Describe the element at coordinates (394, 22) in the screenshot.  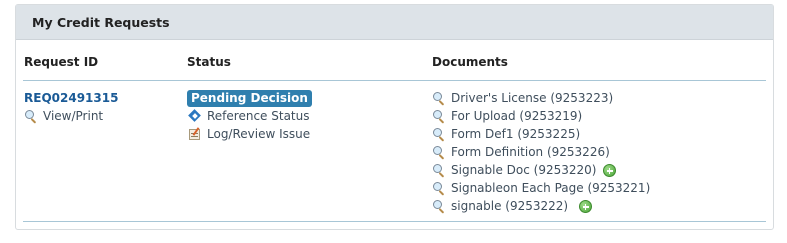
I see `panel-header: My Credit Requests` at that location.